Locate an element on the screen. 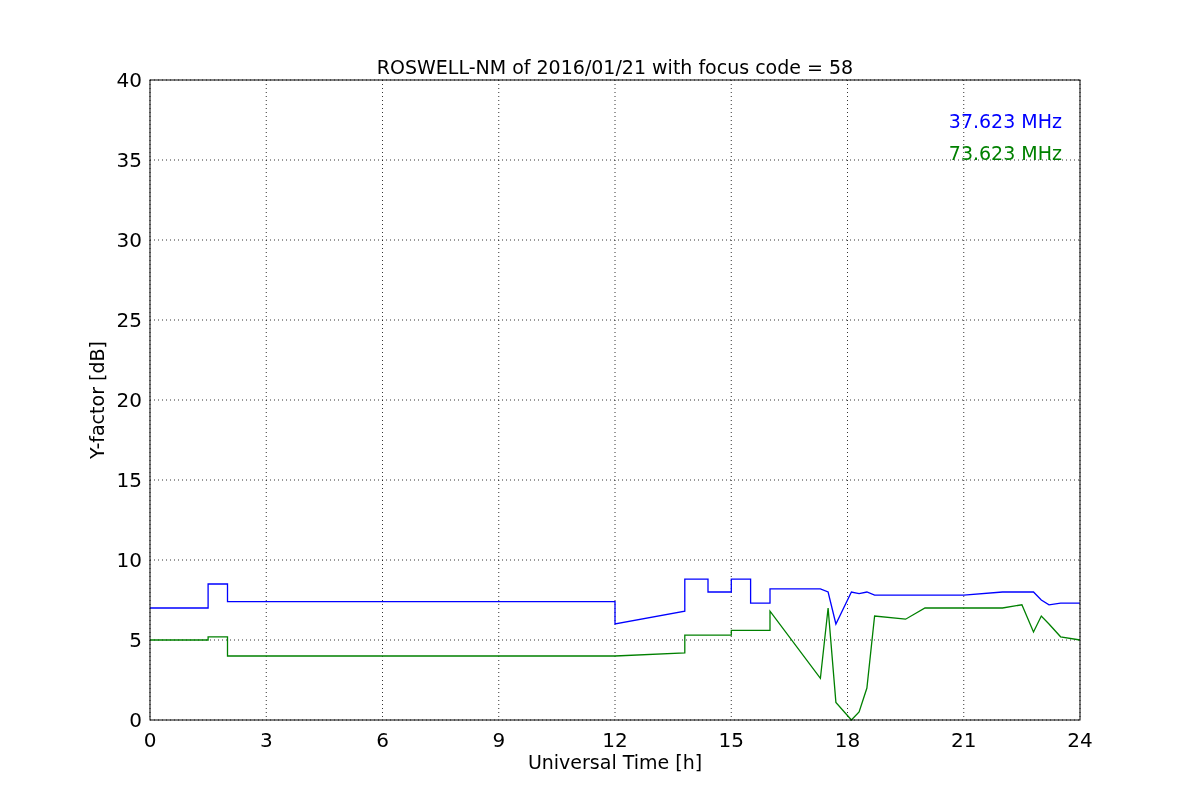 This screenshot has width=1200, height=800. x-tick-label: 6 is located at coordinates (382, 740).